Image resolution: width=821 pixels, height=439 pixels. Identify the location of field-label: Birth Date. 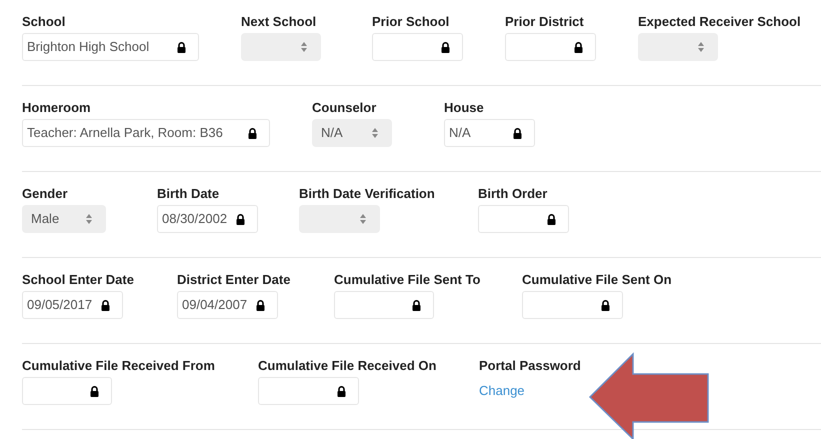
(188, 194).